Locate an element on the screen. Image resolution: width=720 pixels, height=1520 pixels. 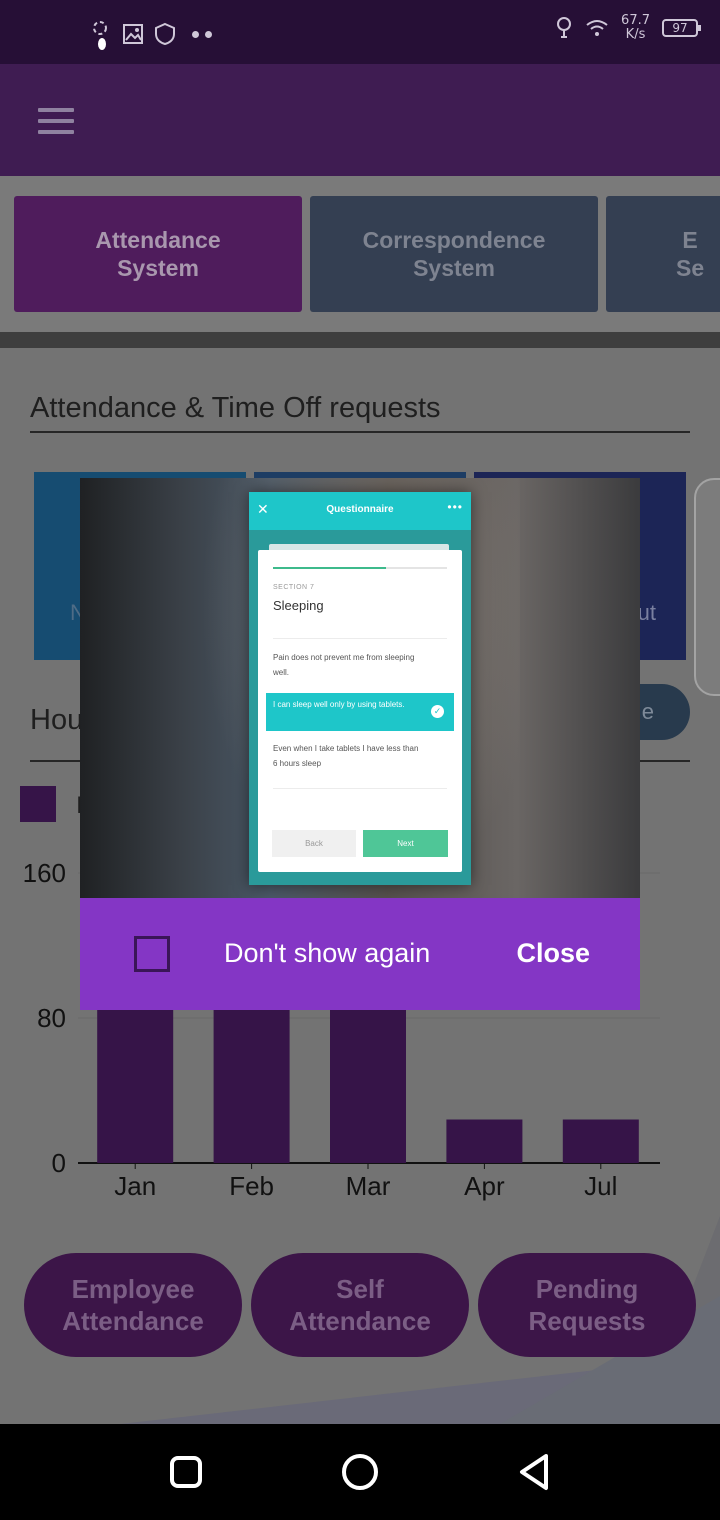
legend-swatch is located at coordinates (38, 804).